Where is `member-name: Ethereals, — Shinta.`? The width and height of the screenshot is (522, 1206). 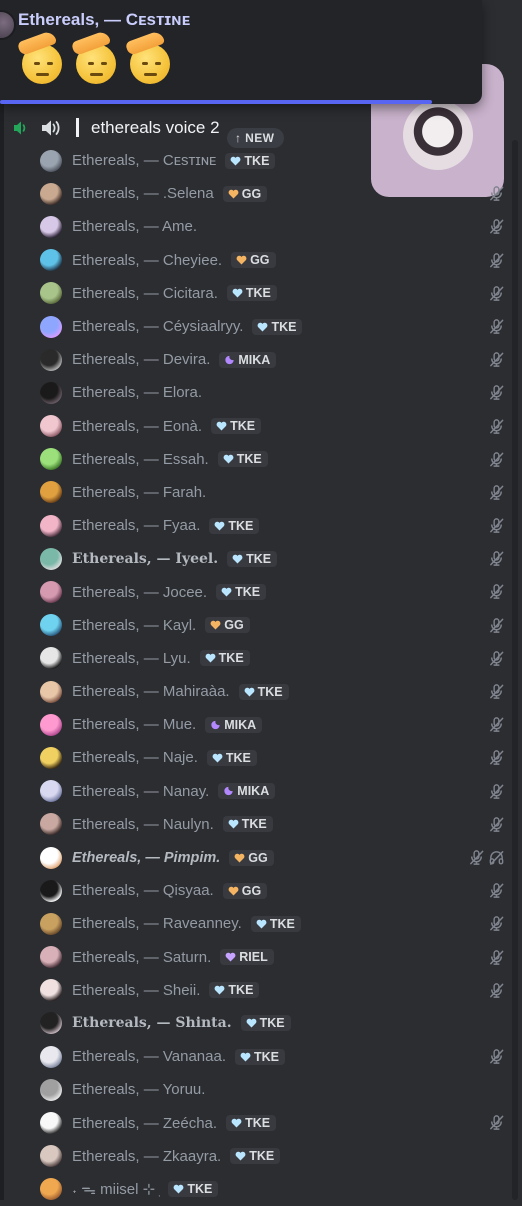
member-name: Ethereals, — Shinta. is located at coordinates (152, 1023).